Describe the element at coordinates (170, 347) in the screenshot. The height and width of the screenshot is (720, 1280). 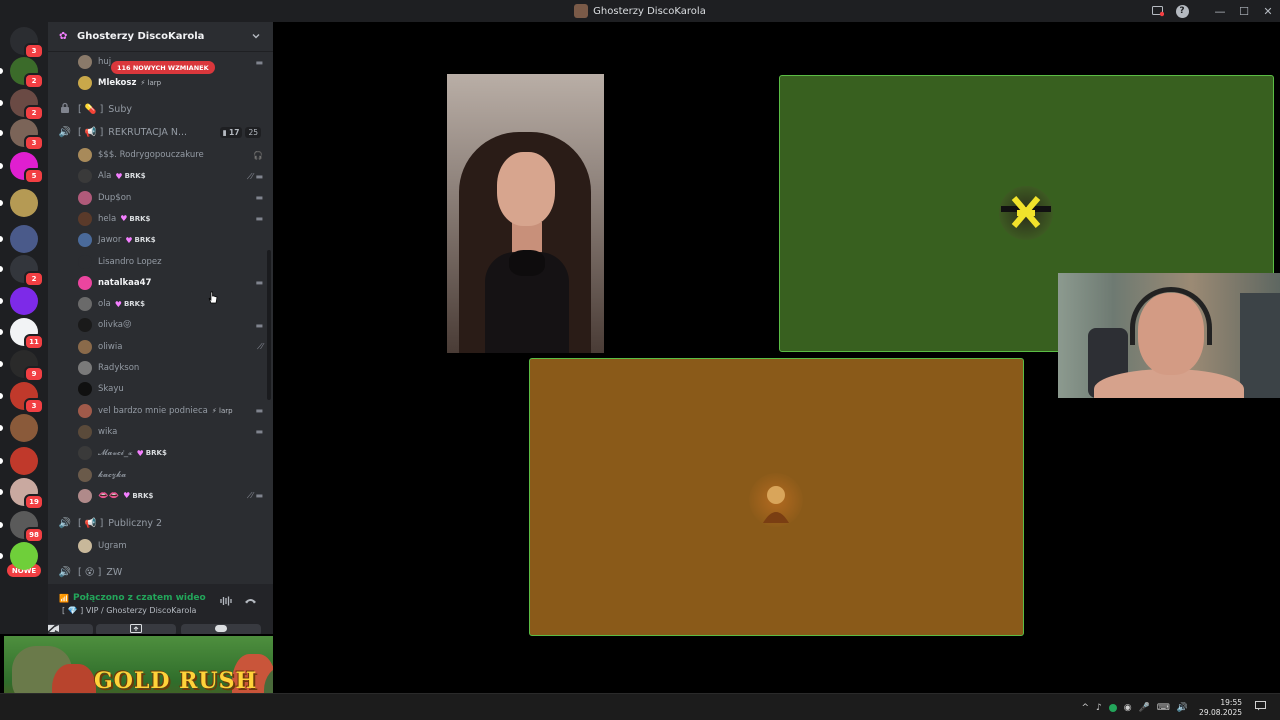
I see `voice-user: oliwia ⁄̸` at that location.